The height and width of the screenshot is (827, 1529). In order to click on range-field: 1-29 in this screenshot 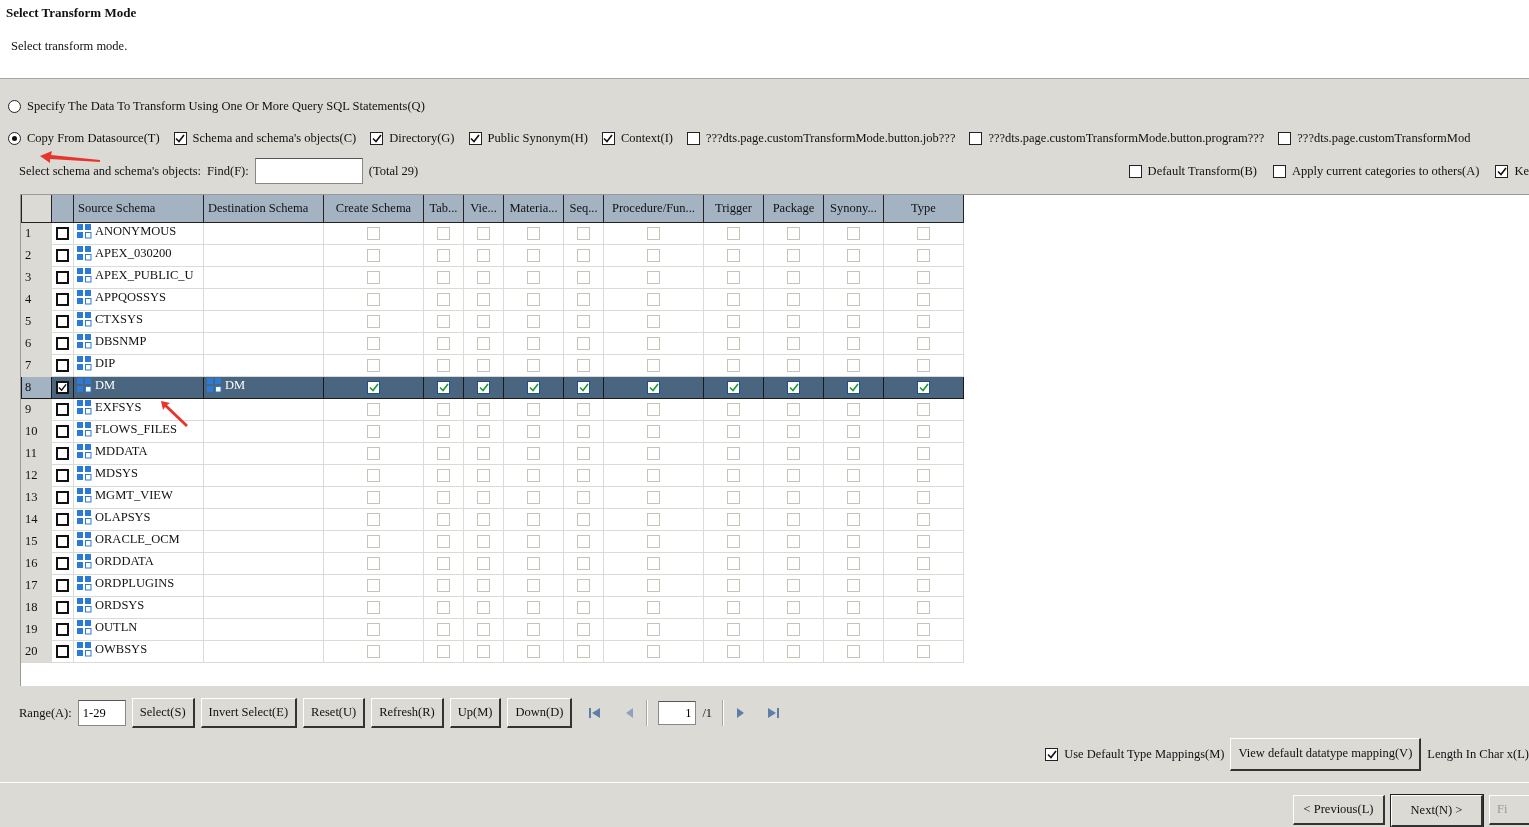, I will do `click(101, 713)`.